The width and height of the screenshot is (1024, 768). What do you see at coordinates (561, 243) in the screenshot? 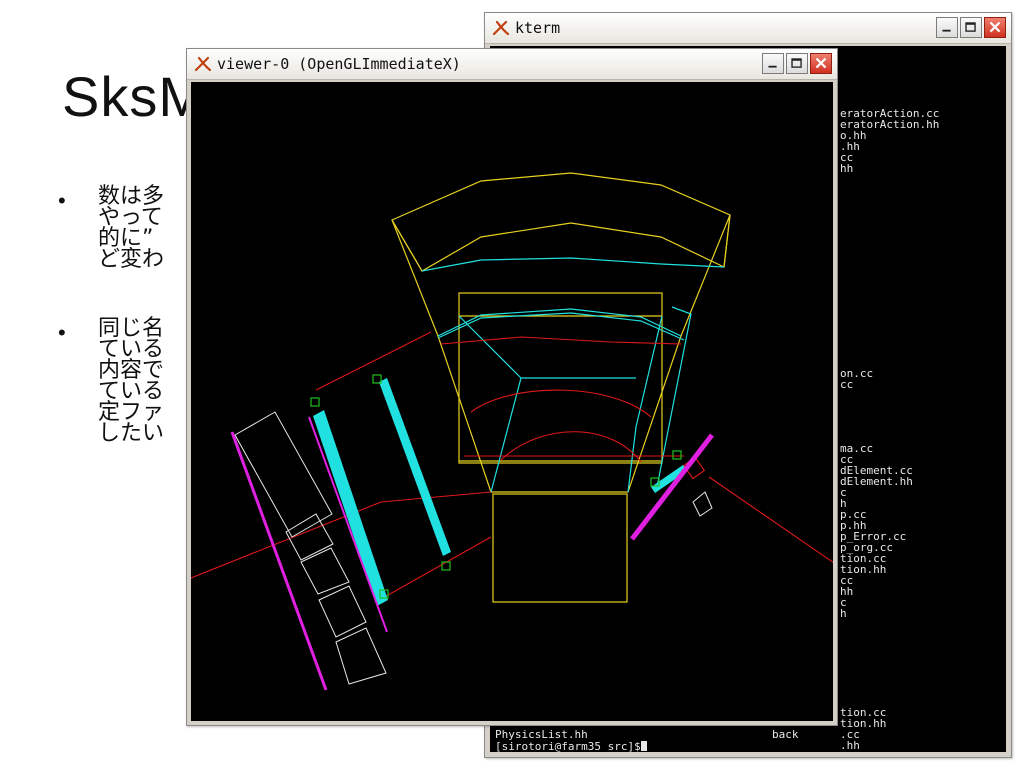
I see `yellow-edge` at bounding box center [561, 243].